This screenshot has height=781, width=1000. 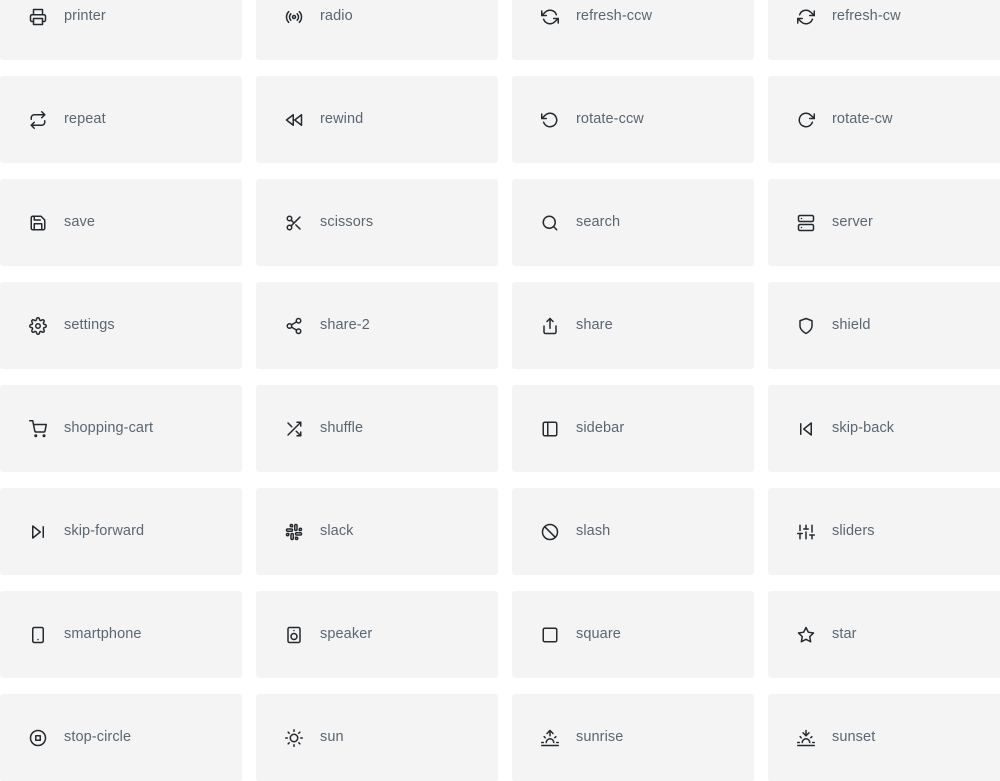 I want to click on icon-card-sun: sun, so click(x=377, y=737).